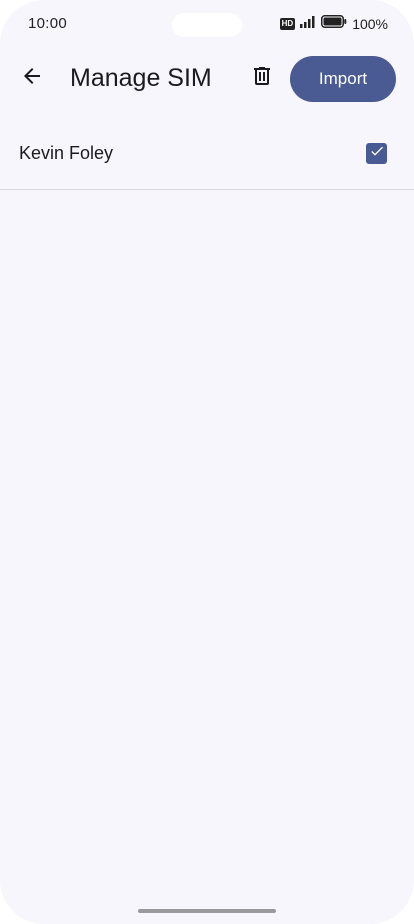 The width and height of the screenshot is (414, 924). I want to click on signal-icon, so click(308, 24).